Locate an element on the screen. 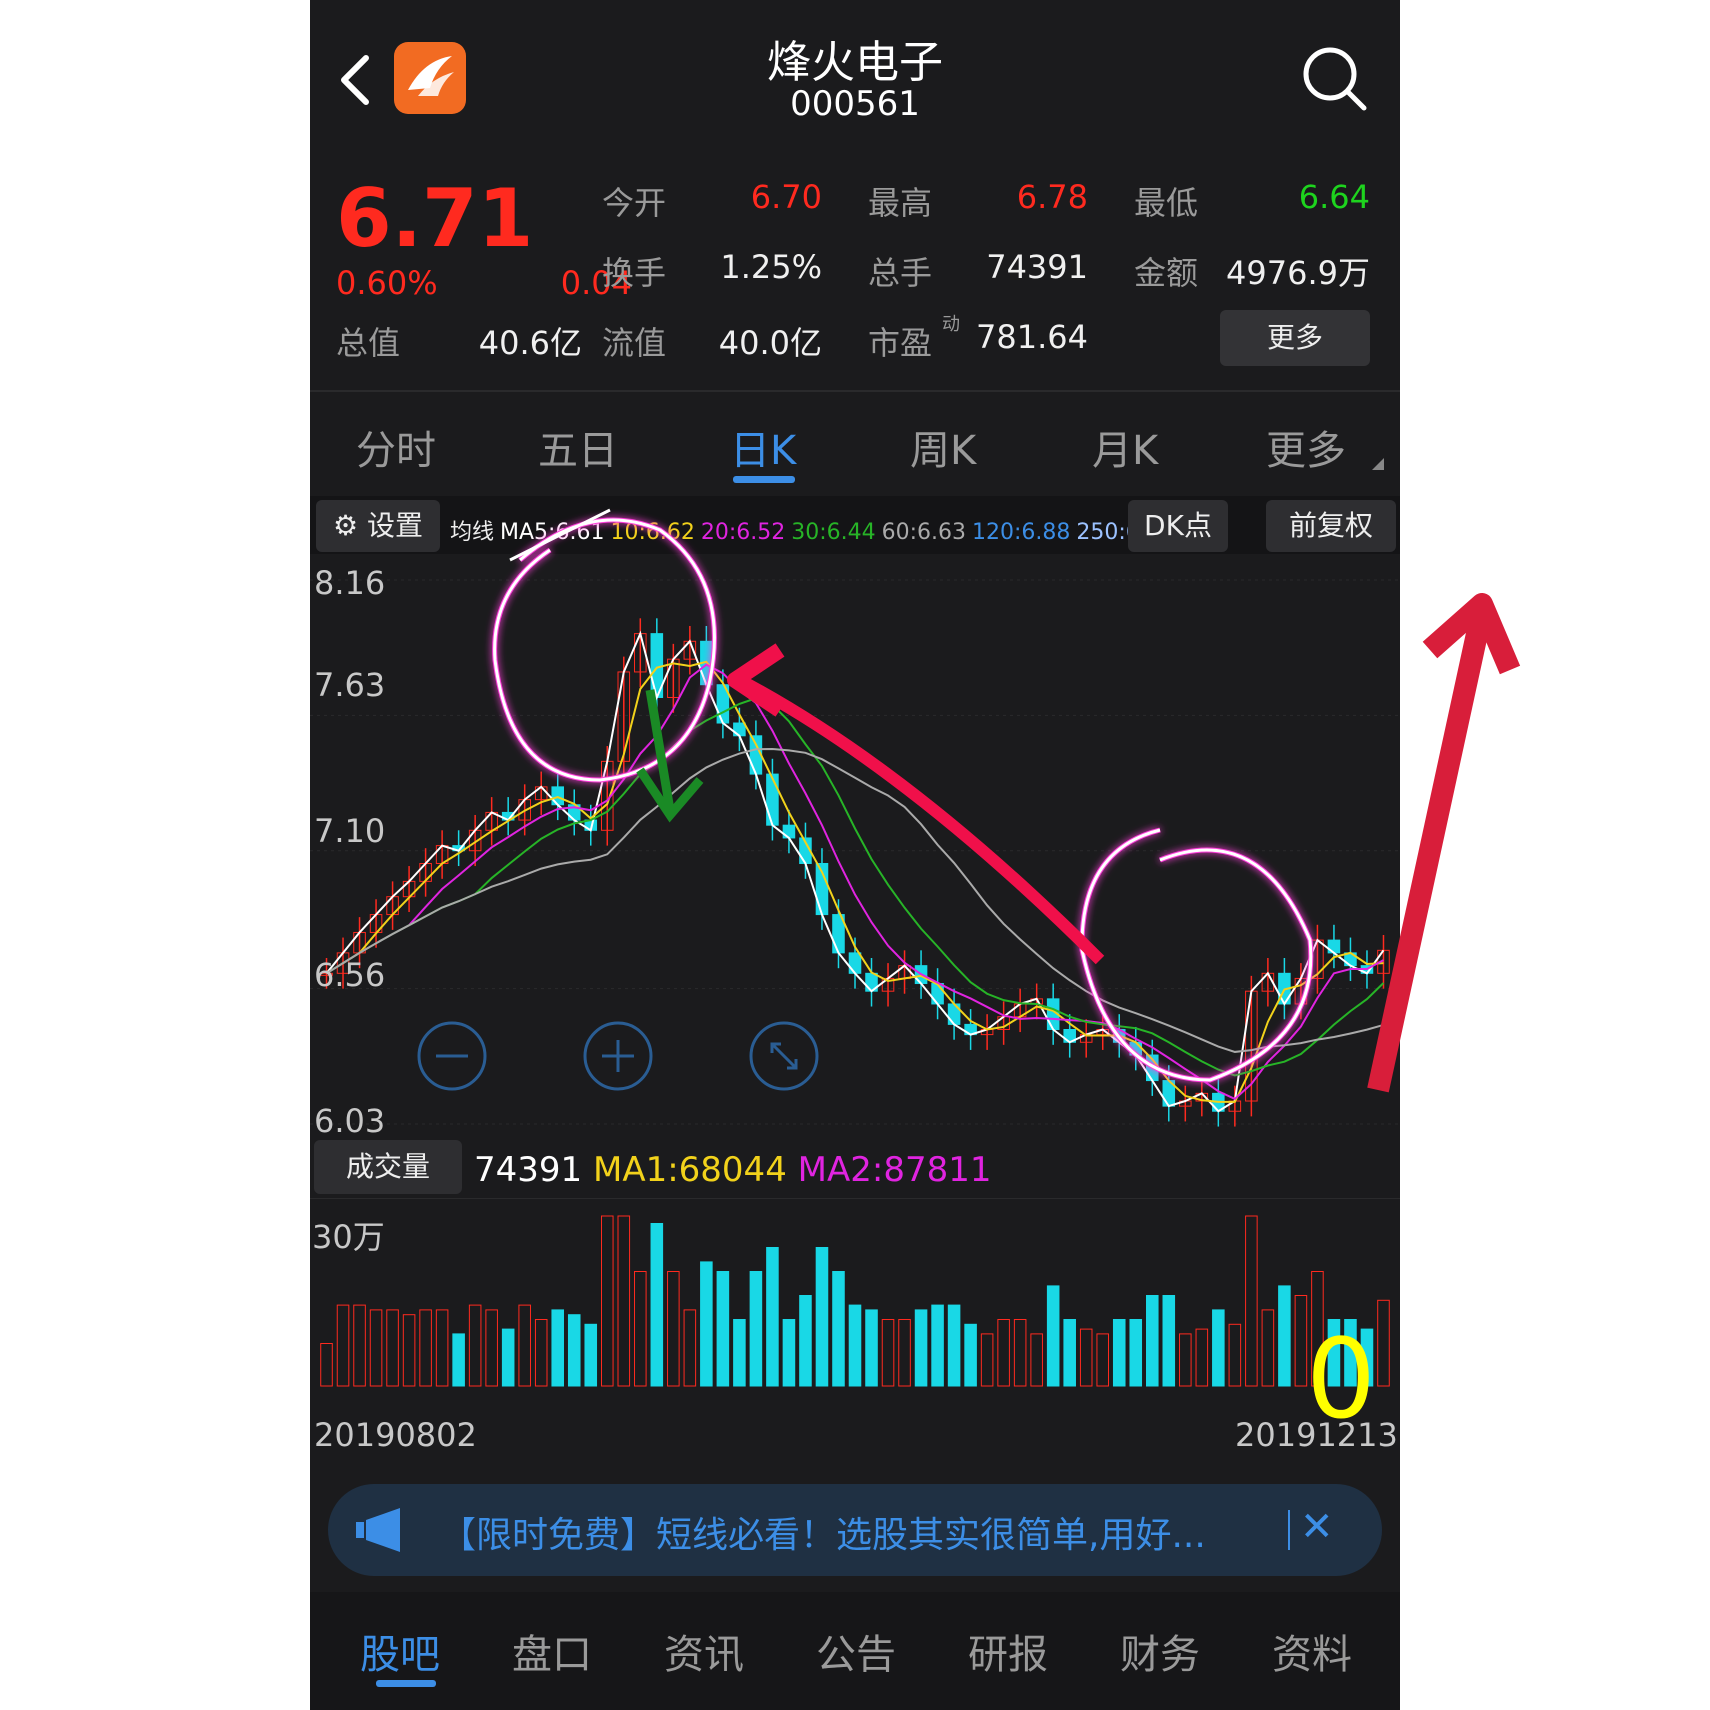 The height and width of the screenshot is (1710, 1710). tab-more: 更多 is located at coordinates (1306, 447).